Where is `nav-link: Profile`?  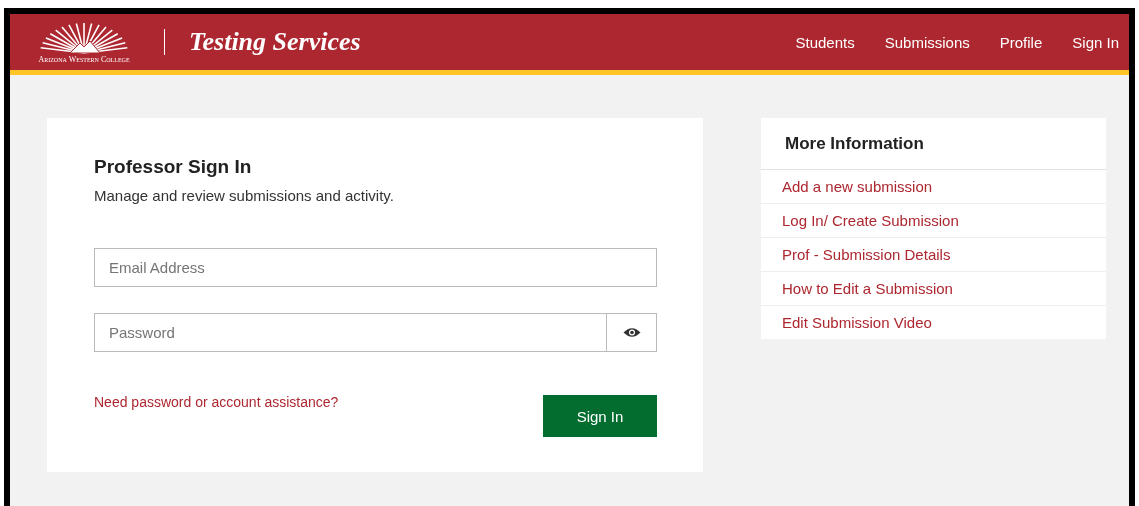
nav-link: Profile is located at coordinates (1021, 42).